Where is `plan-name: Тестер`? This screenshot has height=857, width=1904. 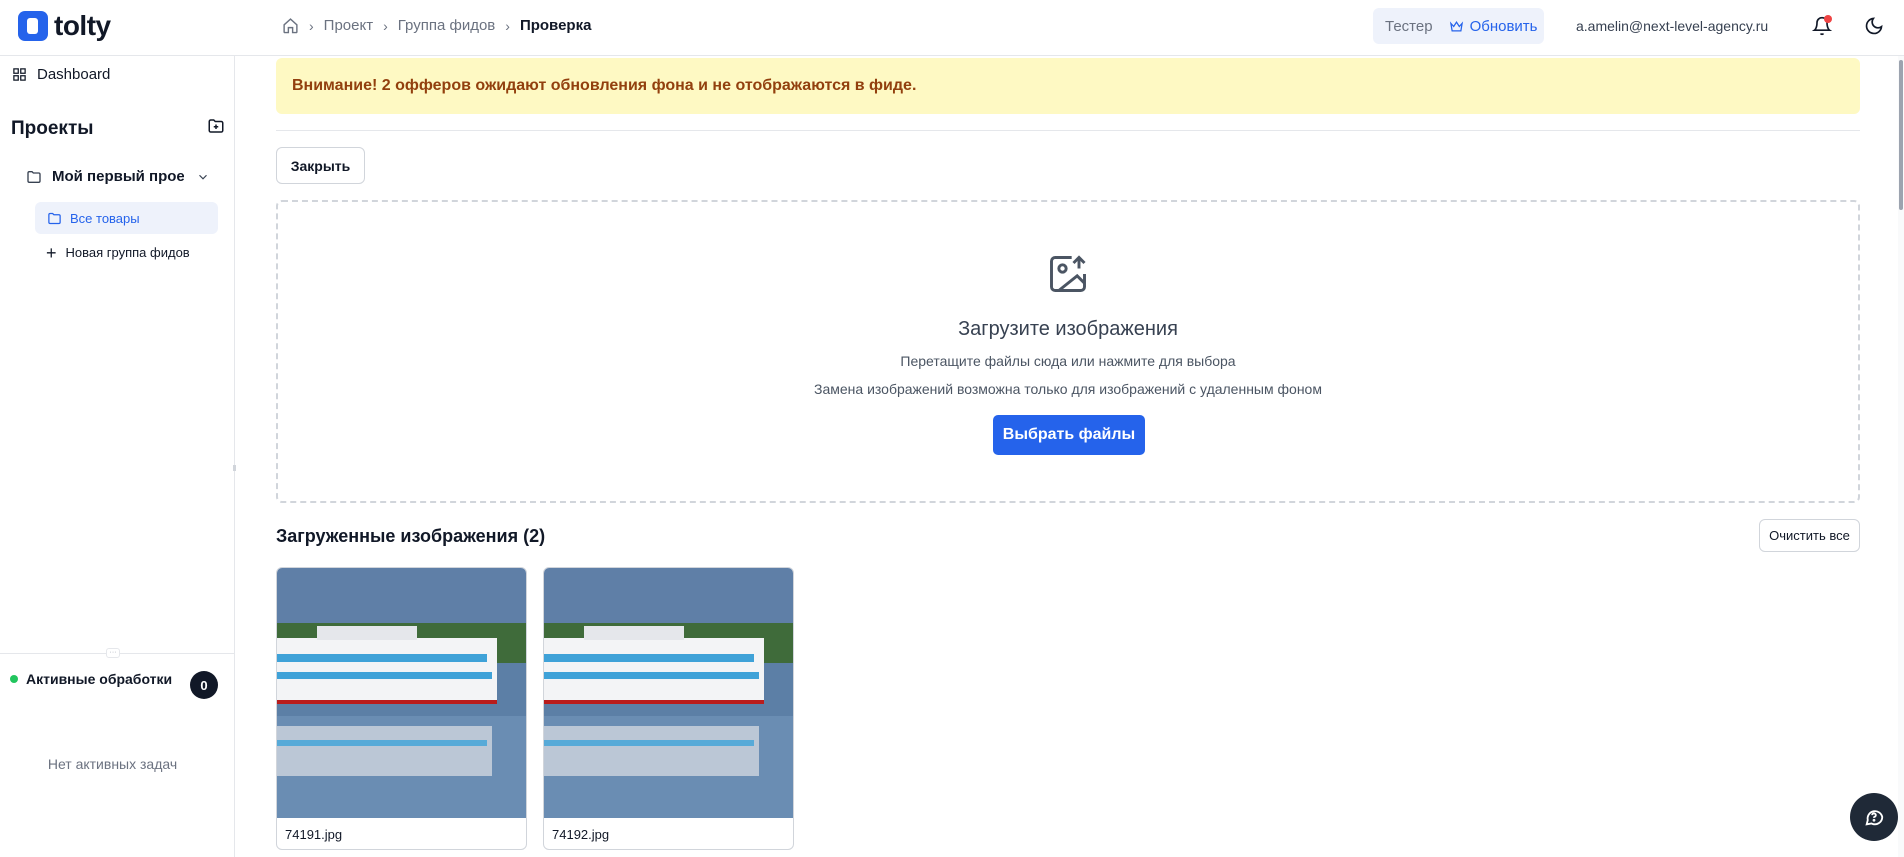 plan-name: Тестер is located at coordinates (1409, 26).